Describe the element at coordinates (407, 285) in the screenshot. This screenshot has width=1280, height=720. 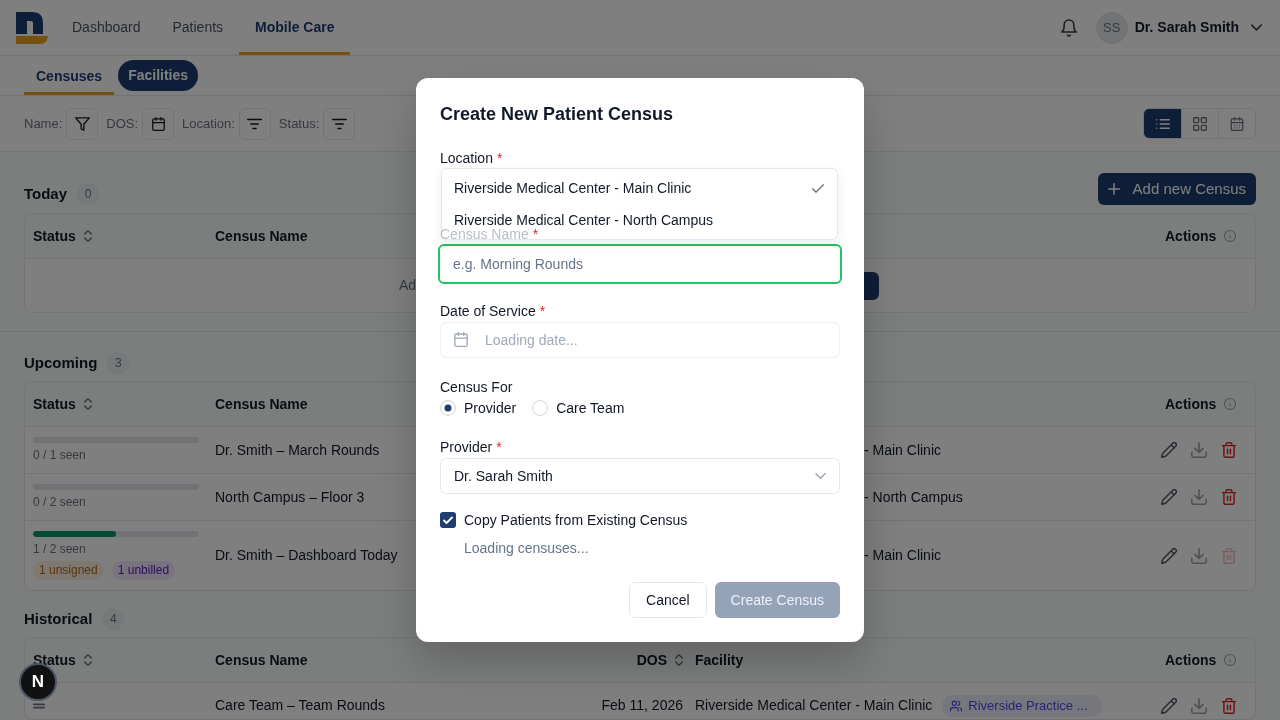
I see `empty-state-text: Ad` at that location.